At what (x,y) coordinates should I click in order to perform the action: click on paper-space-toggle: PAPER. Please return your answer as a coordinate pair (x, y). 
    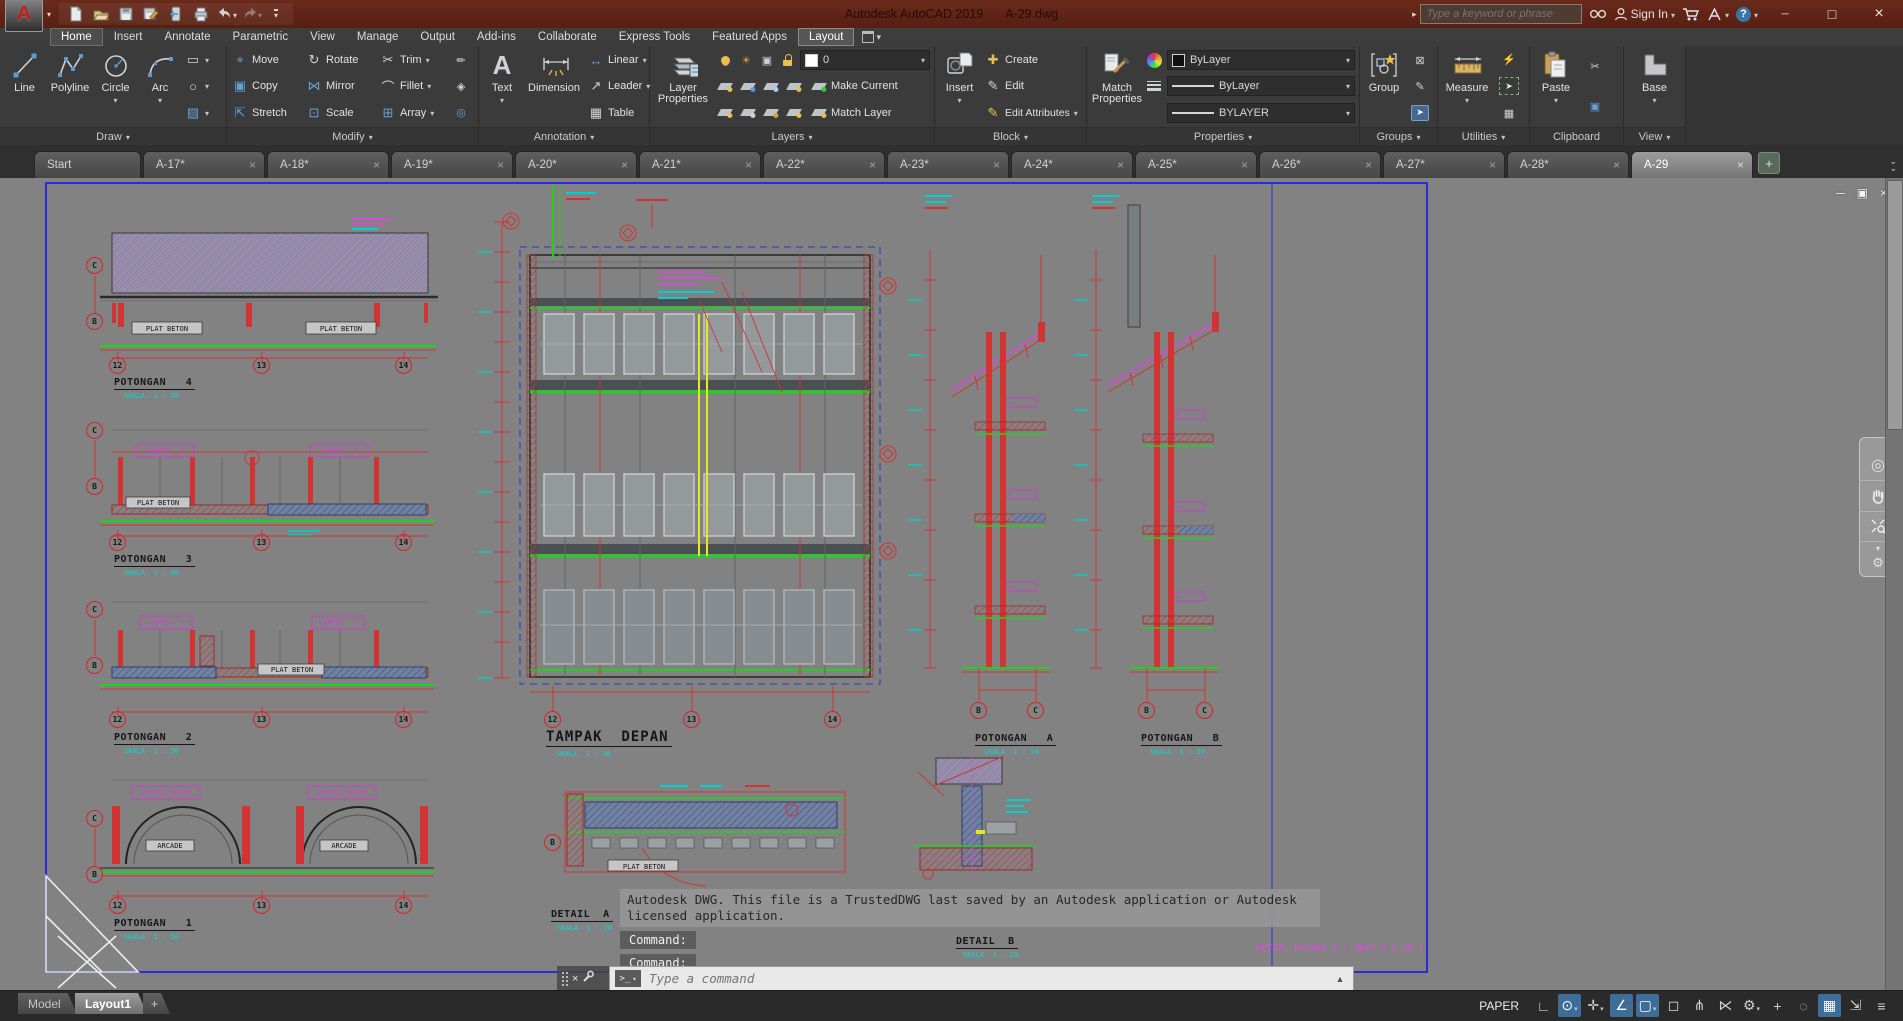
    Looking at the image, I should click on (1499, 1006).